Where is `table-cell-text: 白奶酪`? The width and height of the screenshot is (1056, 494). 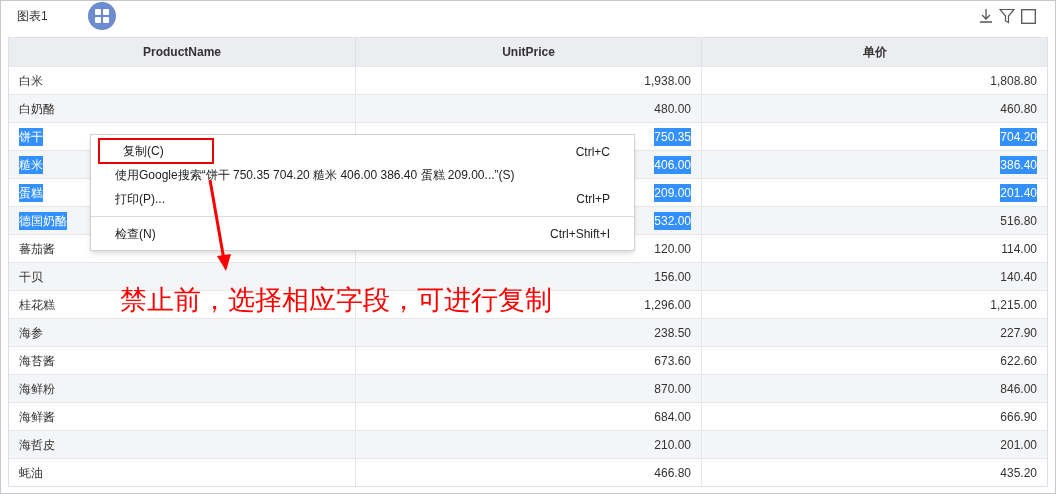 table-cell-text: 白奶酪 is located at coordinates (37, 109).